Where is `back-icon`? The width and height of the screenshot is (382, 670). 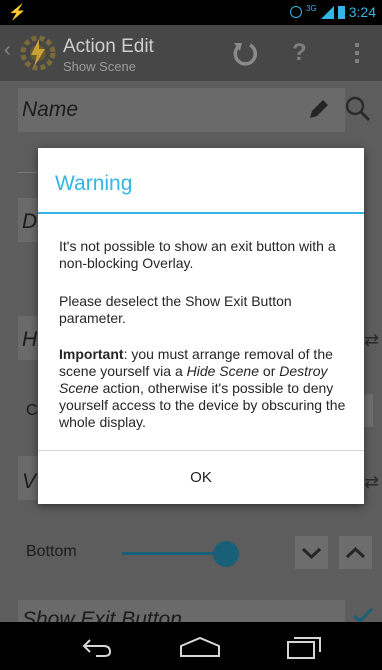
back-icon is located at coordinates (97, 647).